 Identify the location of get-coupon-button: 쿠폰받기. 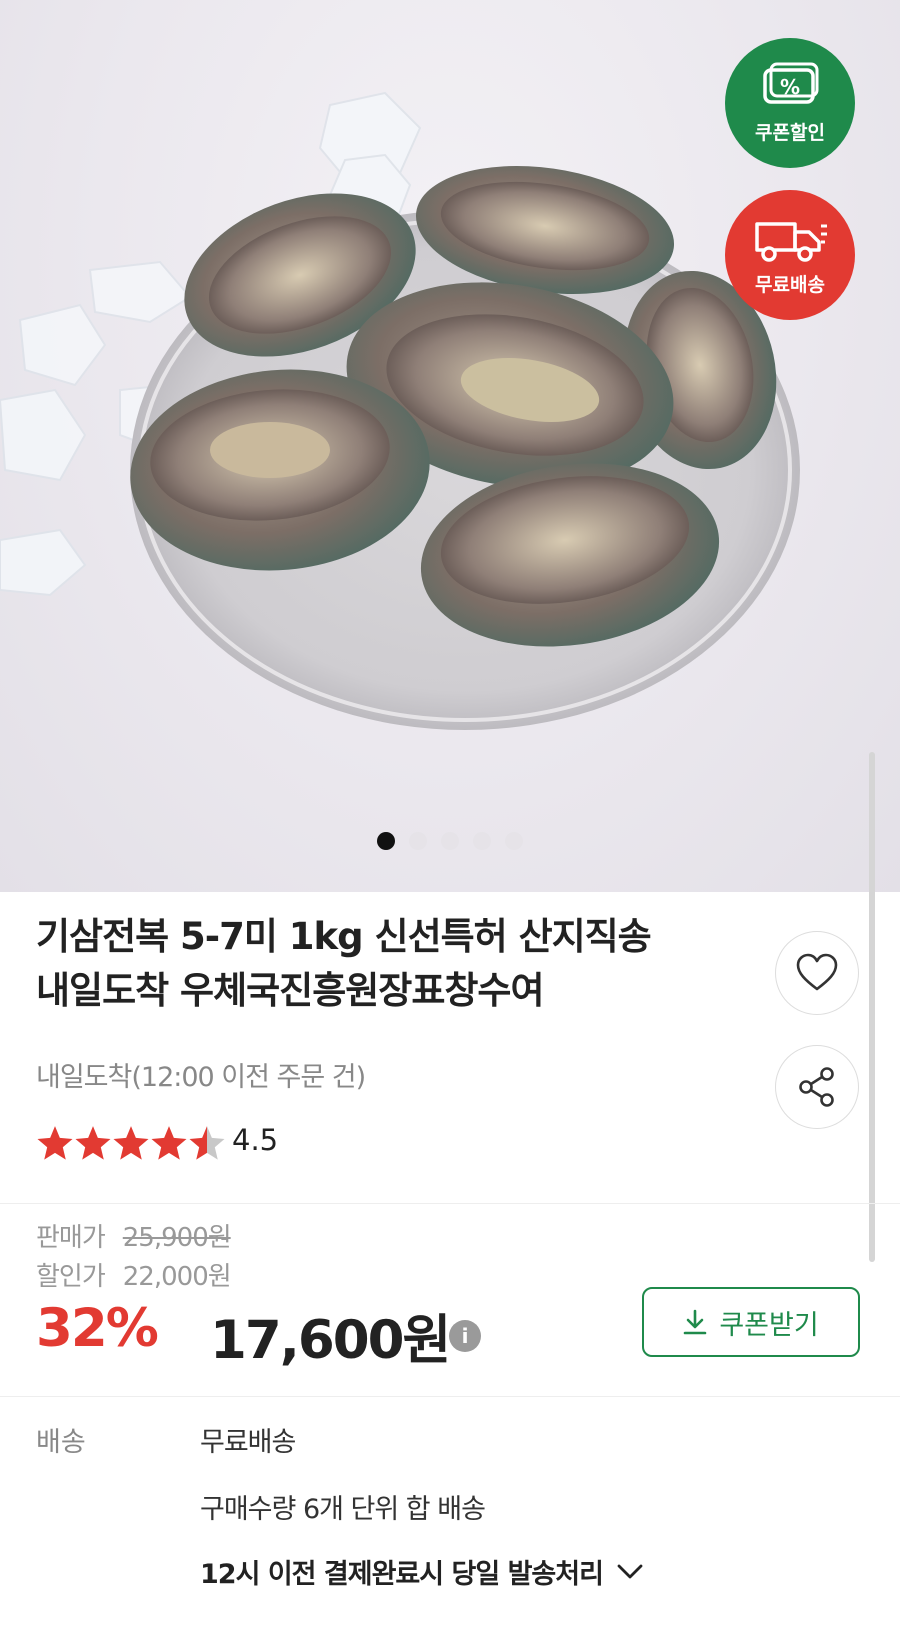
(751, 1322).